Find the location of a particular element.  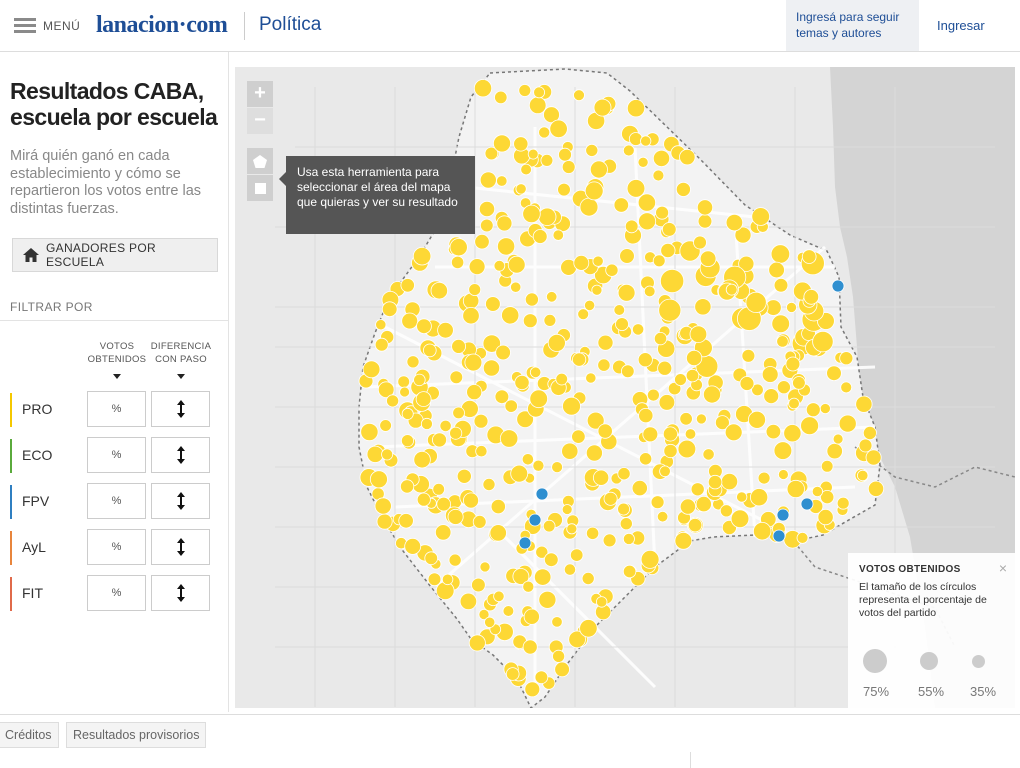

polygon-select-tool is located at coordinates (260, 161).